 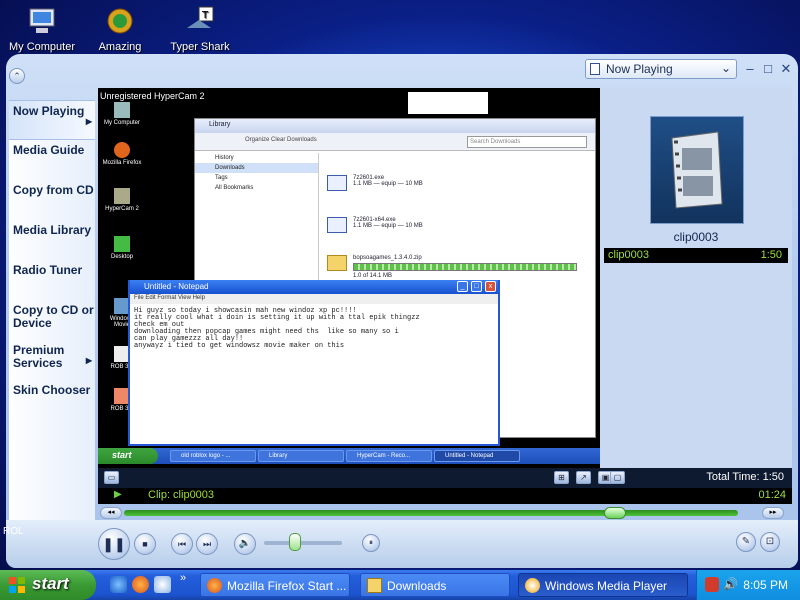 What do you see at coordinates (465, 267) in the screenshot?
I see `download-progress` at bounding box center [465, 267].